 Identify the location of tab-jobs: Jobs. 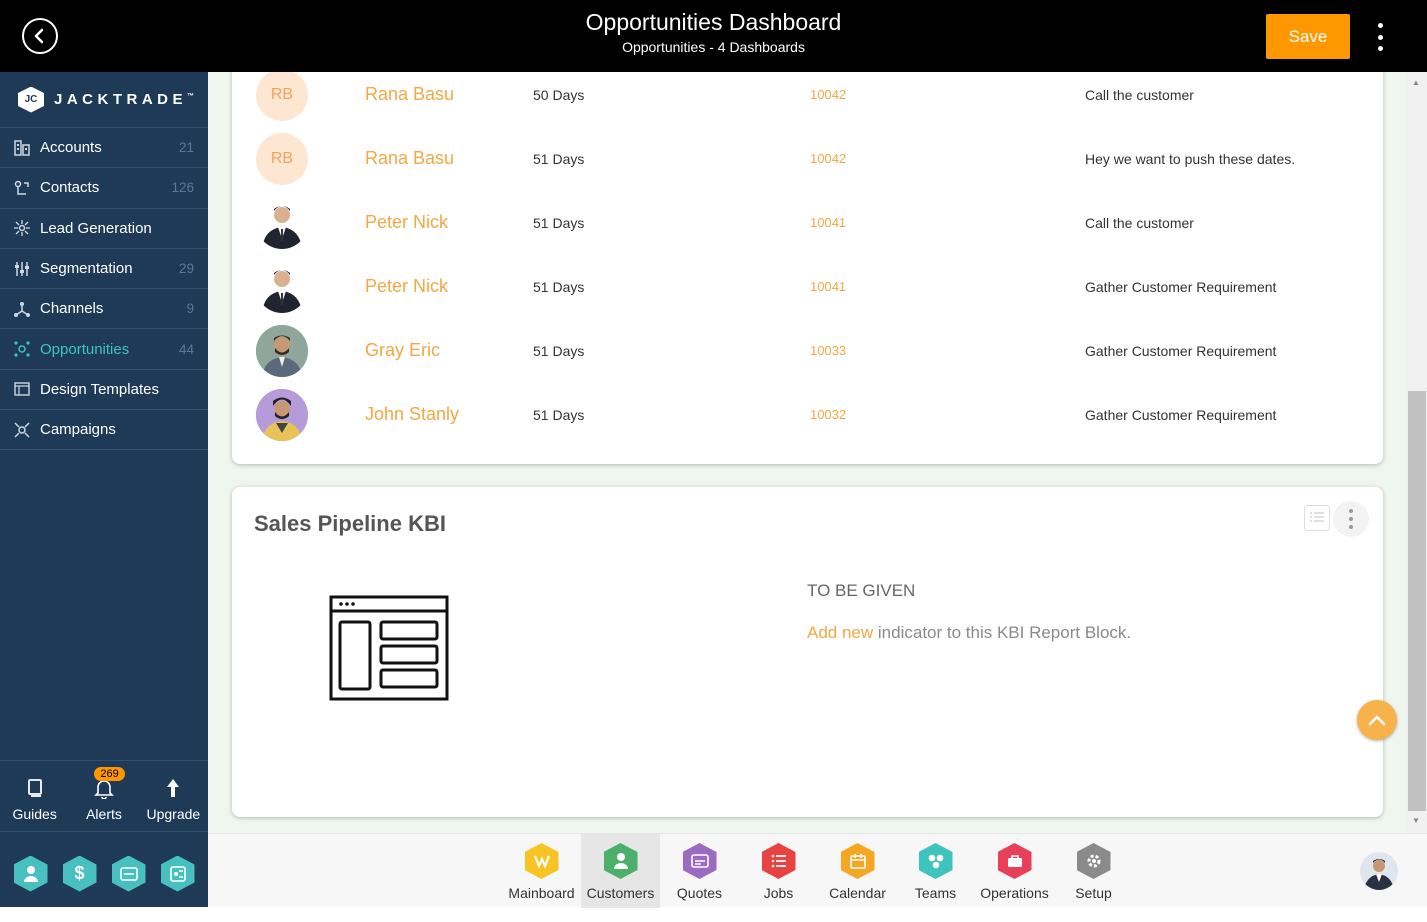
(778, 871).